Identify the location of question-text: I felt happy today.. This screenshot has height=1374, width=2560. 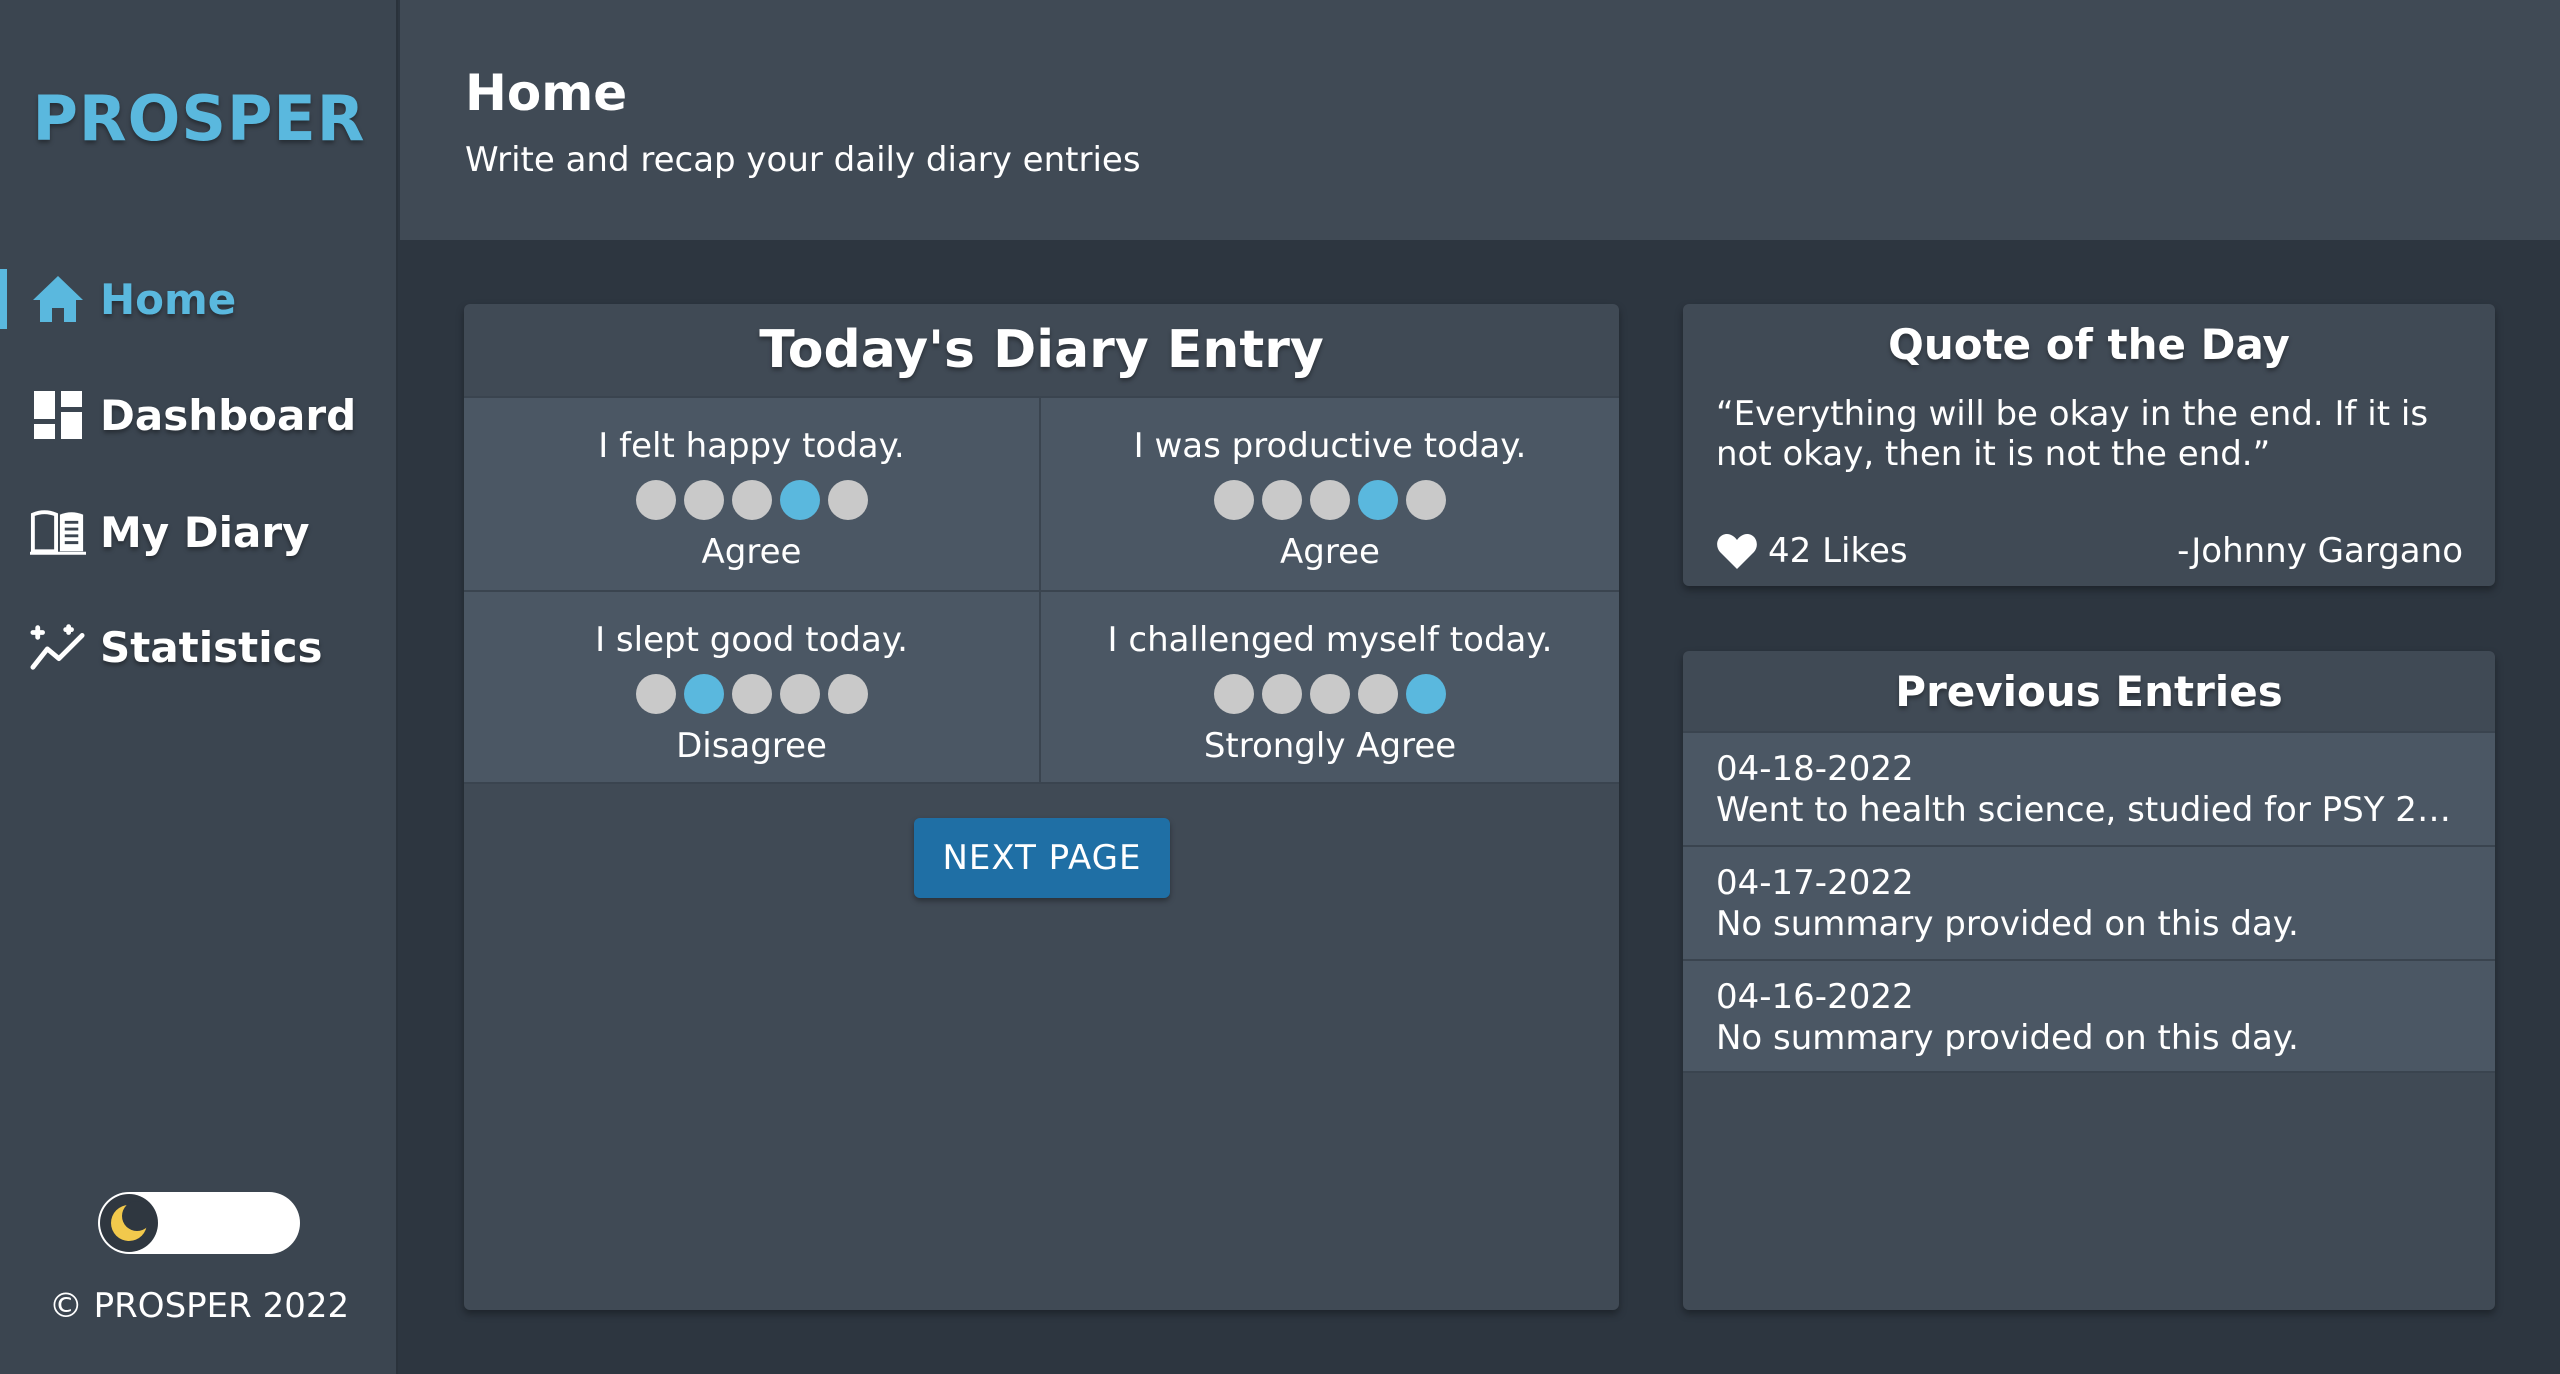
(751, 446).